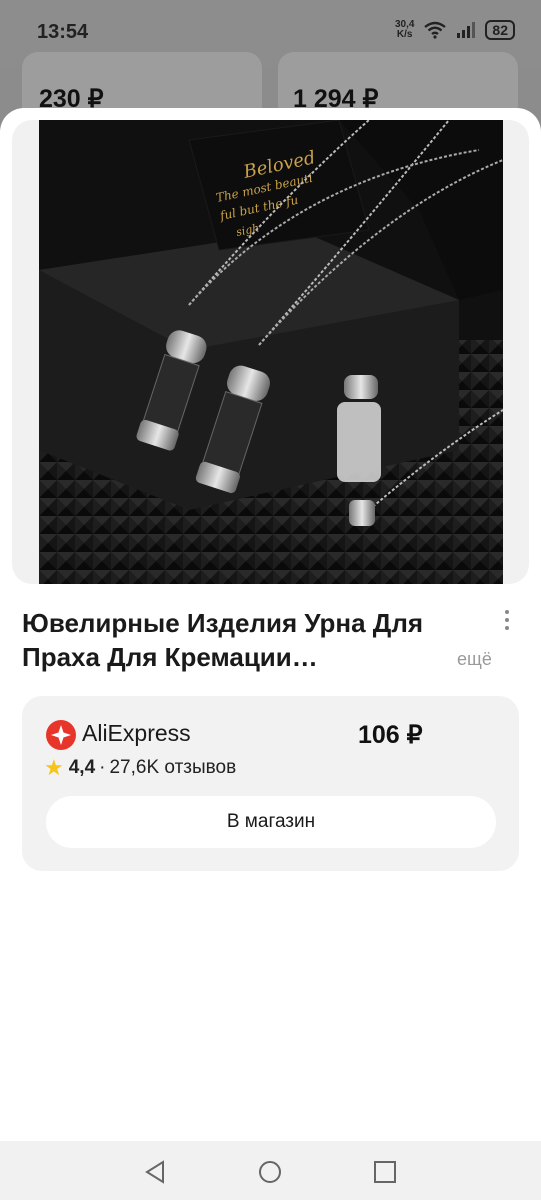  I want to click on system-nav-bar, so click(270, 1170).